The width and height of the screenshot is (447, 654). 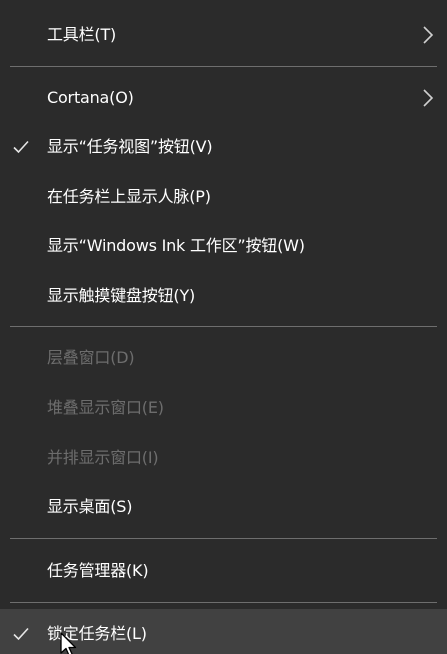 What do you see at coordinates (223, 458) in the screenshot?
I see `menu-item-side-by-side-windows: 并排显示窗口(I)` at bounding box center [223, 458].